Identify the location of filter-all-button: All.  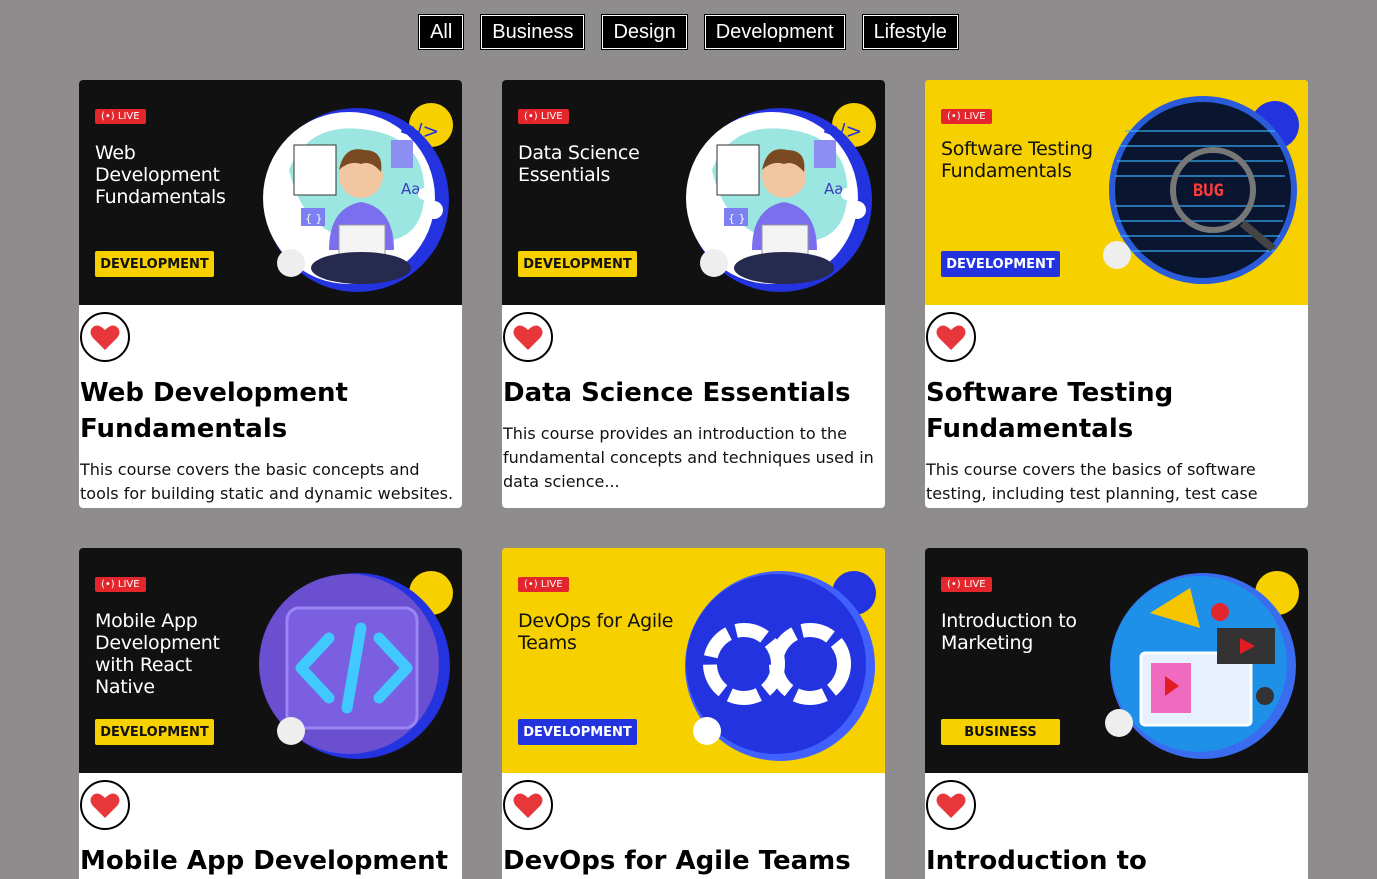
(441, 32).